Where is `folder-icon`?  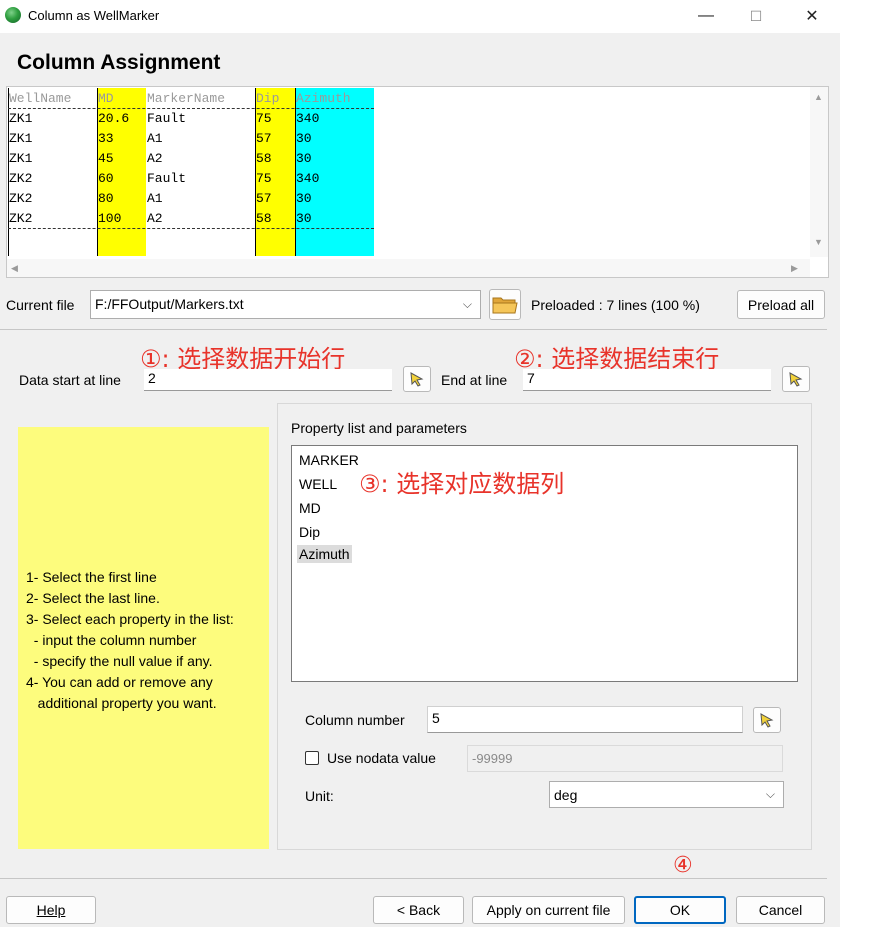
folder-icon is located at coordinates (505, 305).